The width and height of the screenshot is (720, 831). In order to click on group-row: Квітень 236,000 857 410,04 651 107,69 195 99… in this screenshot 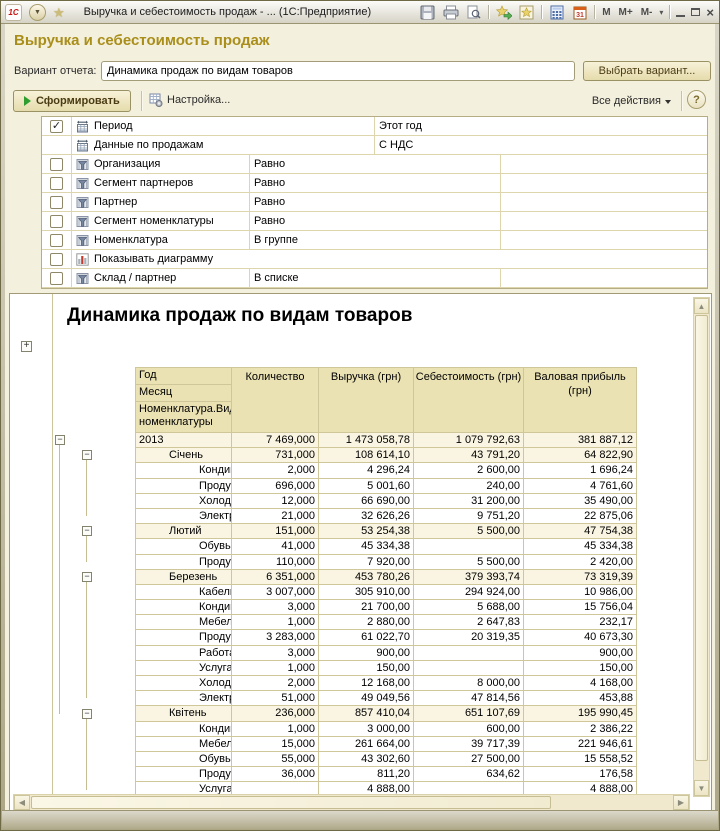, I will do `click(386, 714)`.